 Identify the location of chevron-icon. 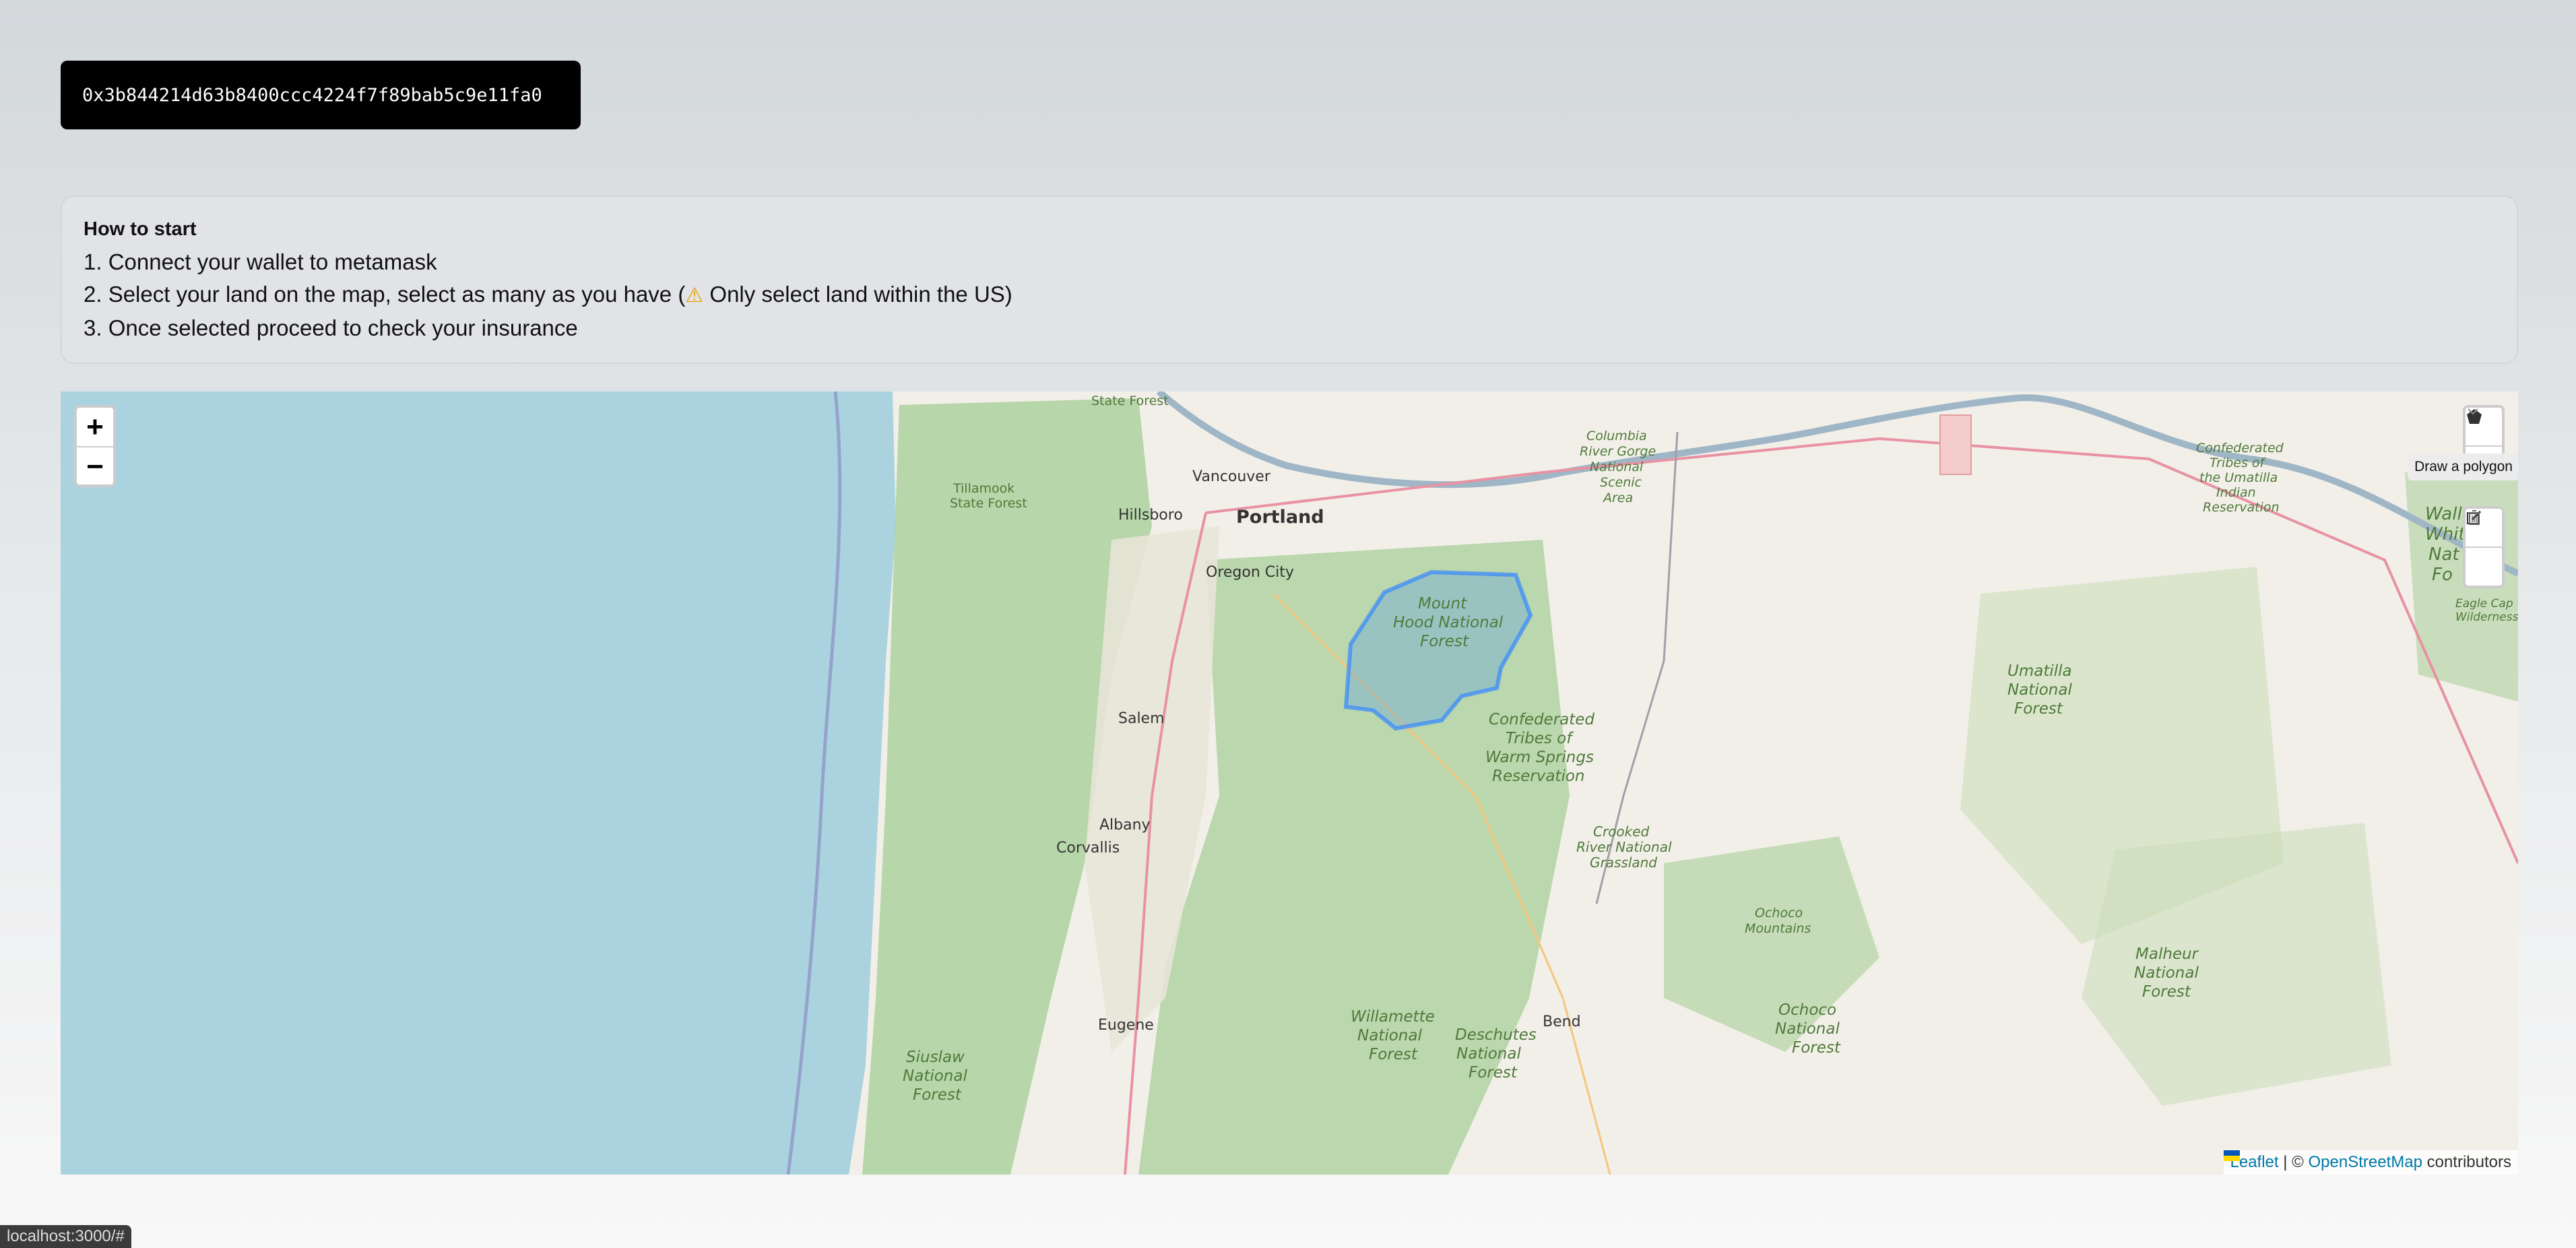
(2473, 411).